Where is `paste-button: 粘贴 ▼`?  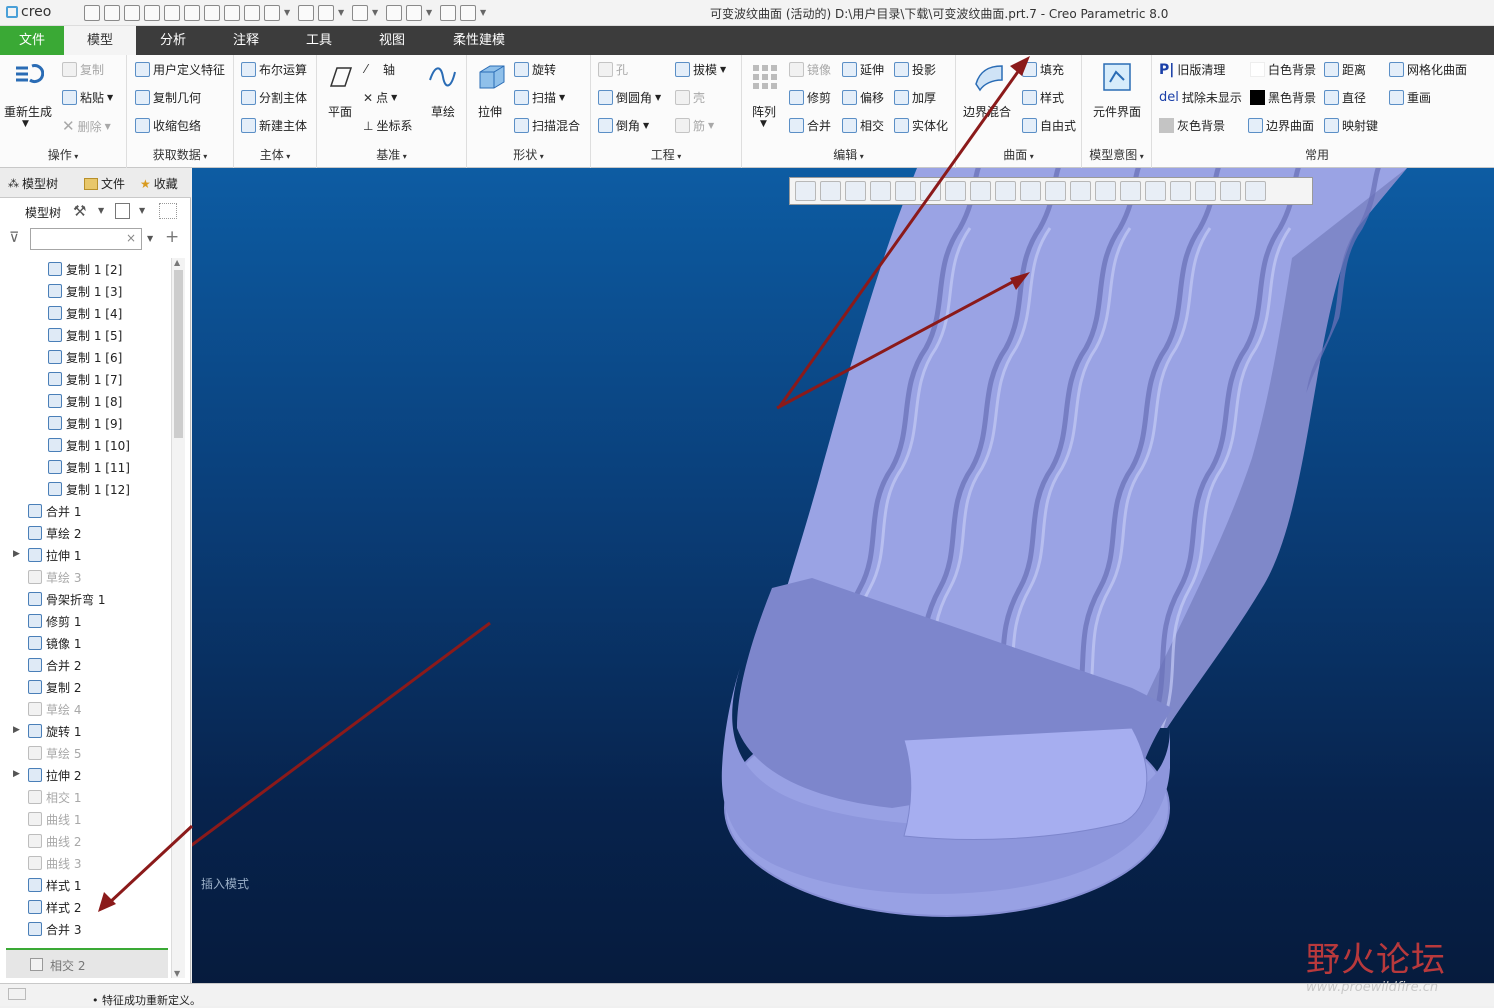
paste-button: 粘贴 ▼ is located at coordinates (87, 97).